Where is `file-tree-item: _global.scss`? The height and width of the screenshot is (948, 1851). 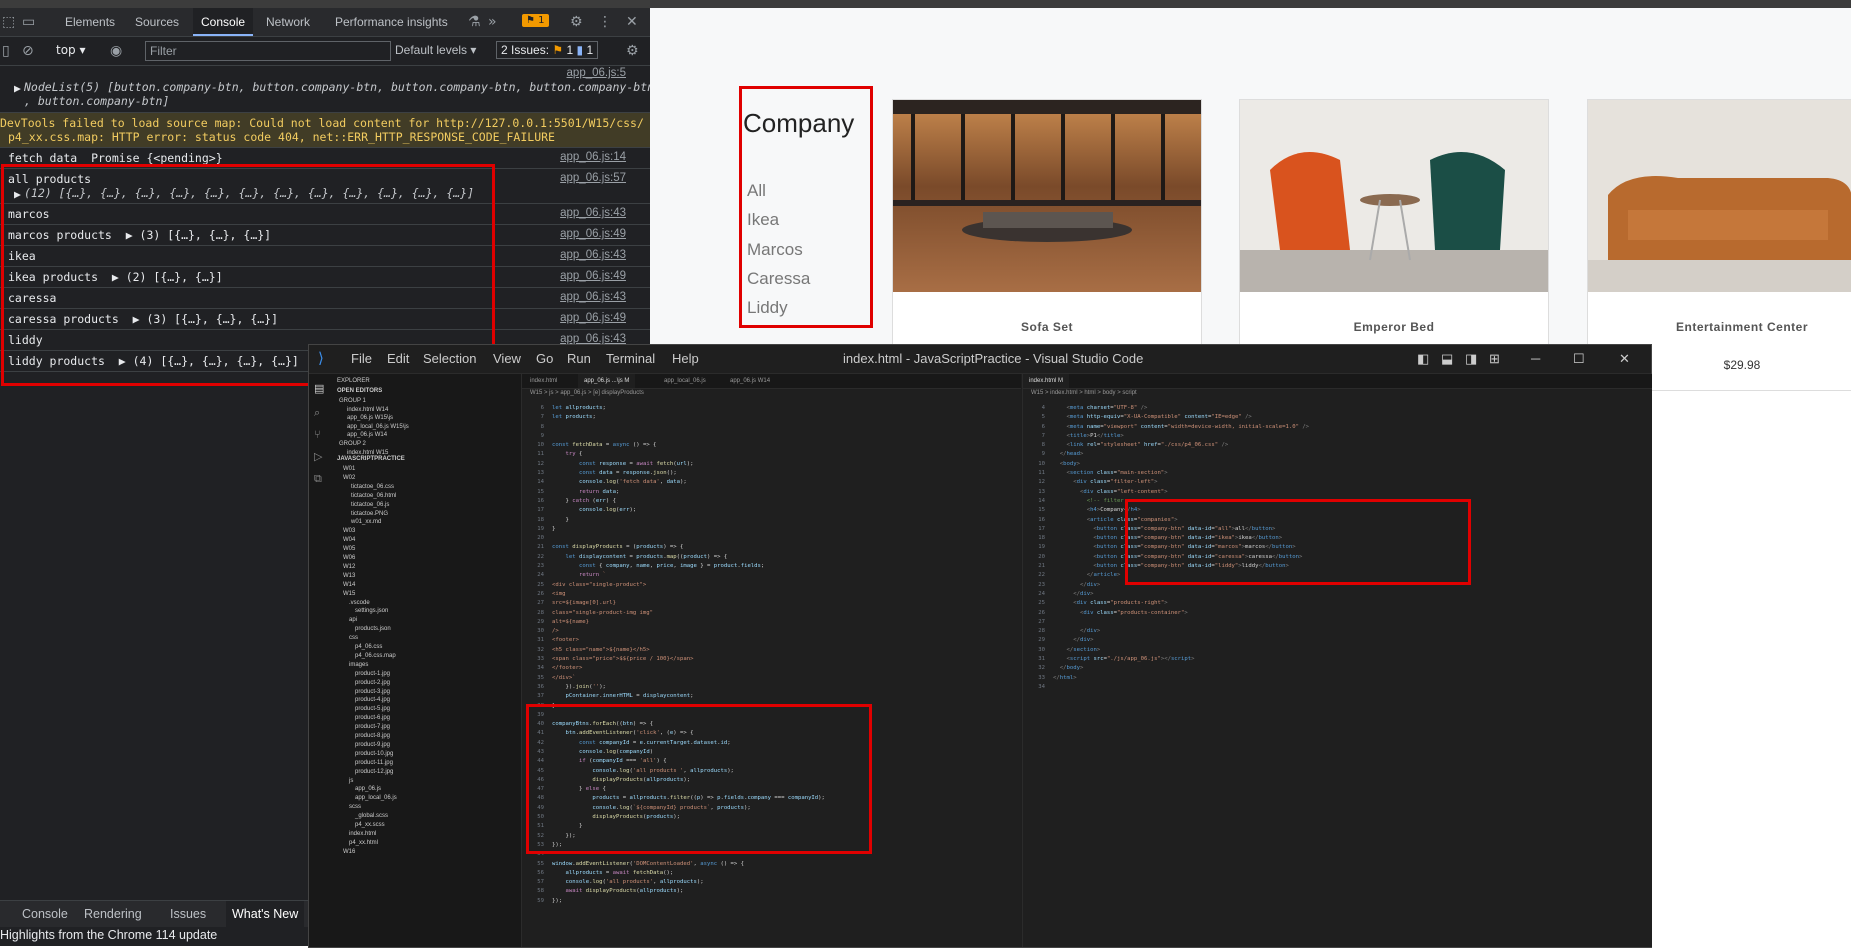 file-tree-item: _global.scss is located at coordinates (371, 816).